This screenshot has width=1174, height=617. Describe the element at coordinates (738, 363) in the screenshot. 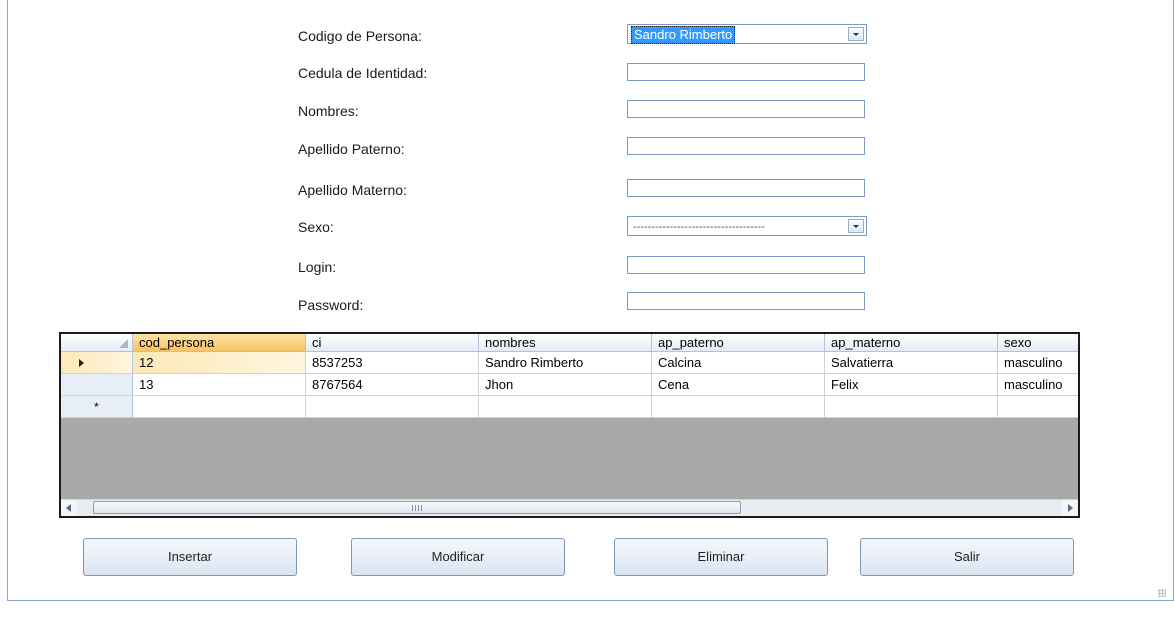

I see `cell-ap-paterno: Calcina` at that location.